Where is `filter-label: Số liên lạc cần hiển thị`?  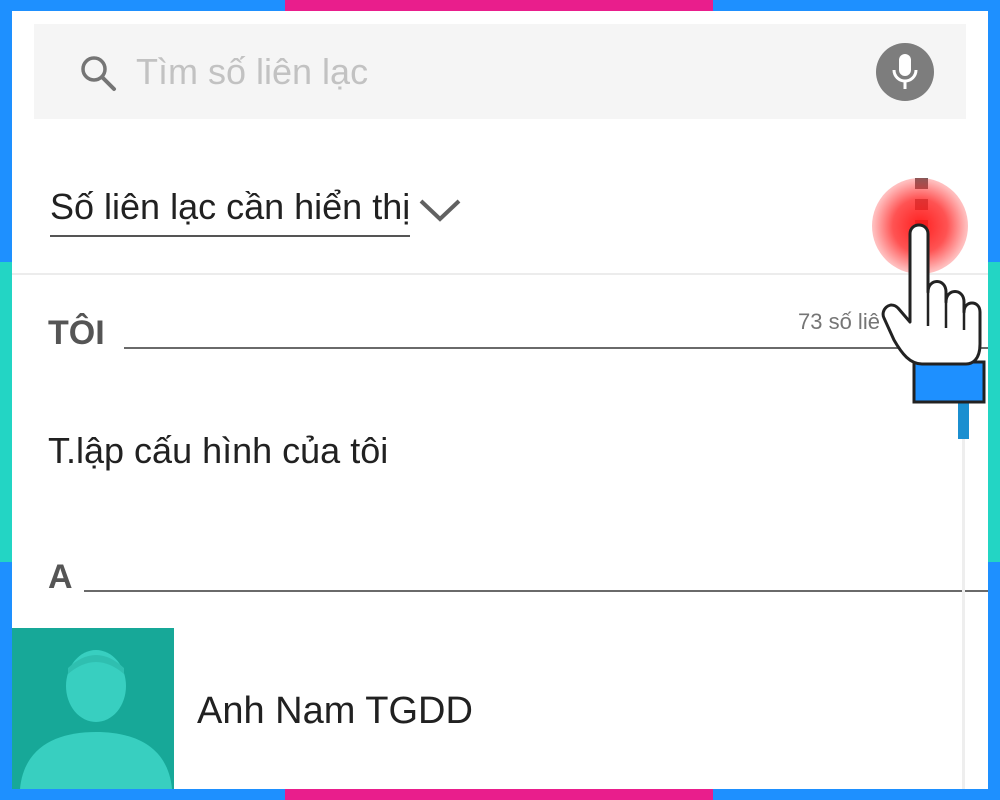 filter-label: Số liên lạc cần hiển thị is located at coordinates (230, 210).